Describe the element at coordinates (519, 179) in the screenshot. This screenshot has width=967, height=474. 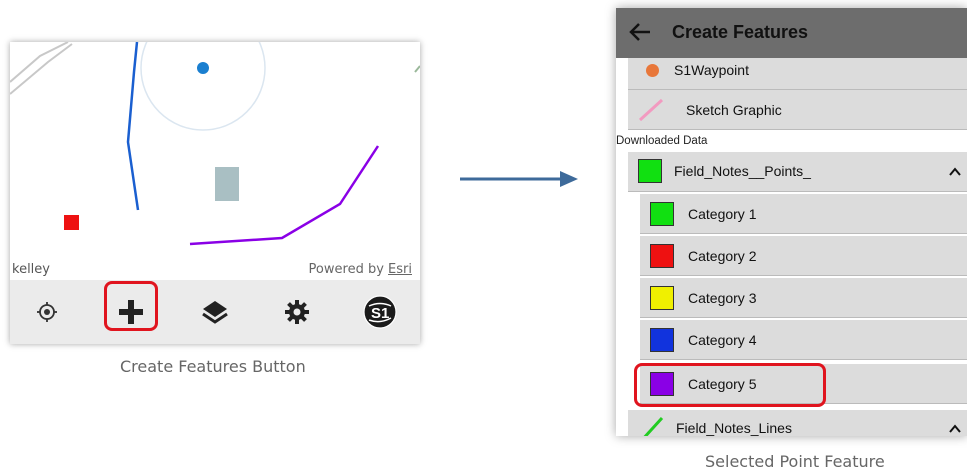
I see `right-arrow-icon` at that location.